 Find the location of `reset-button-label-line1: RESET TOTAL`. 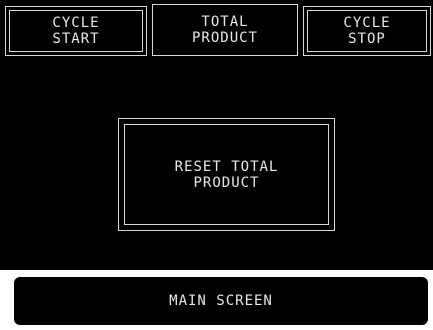

reset-button-label-line1: RESET TOTAL is located at coordinates (226, 166).